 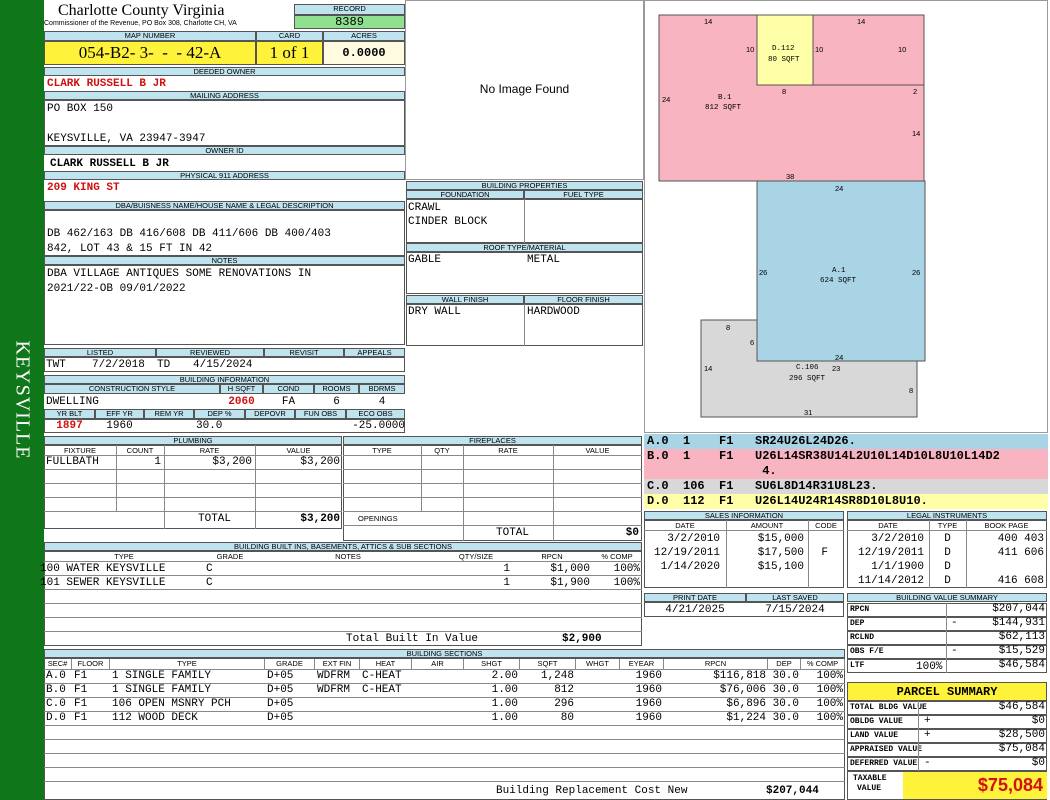 I want to click on bvs-2-key: DEP, so click(x=857, y=623).